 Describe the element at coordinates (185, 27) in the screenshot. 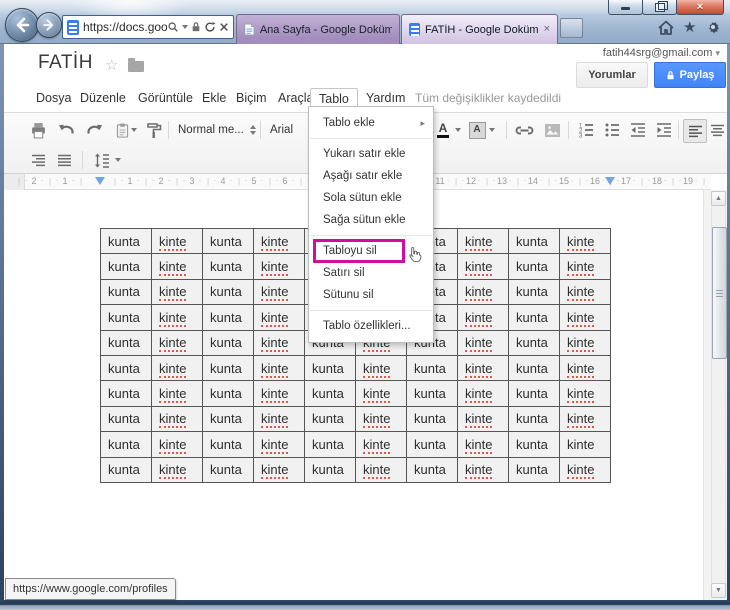

I see `search-caret-icon` at that location.